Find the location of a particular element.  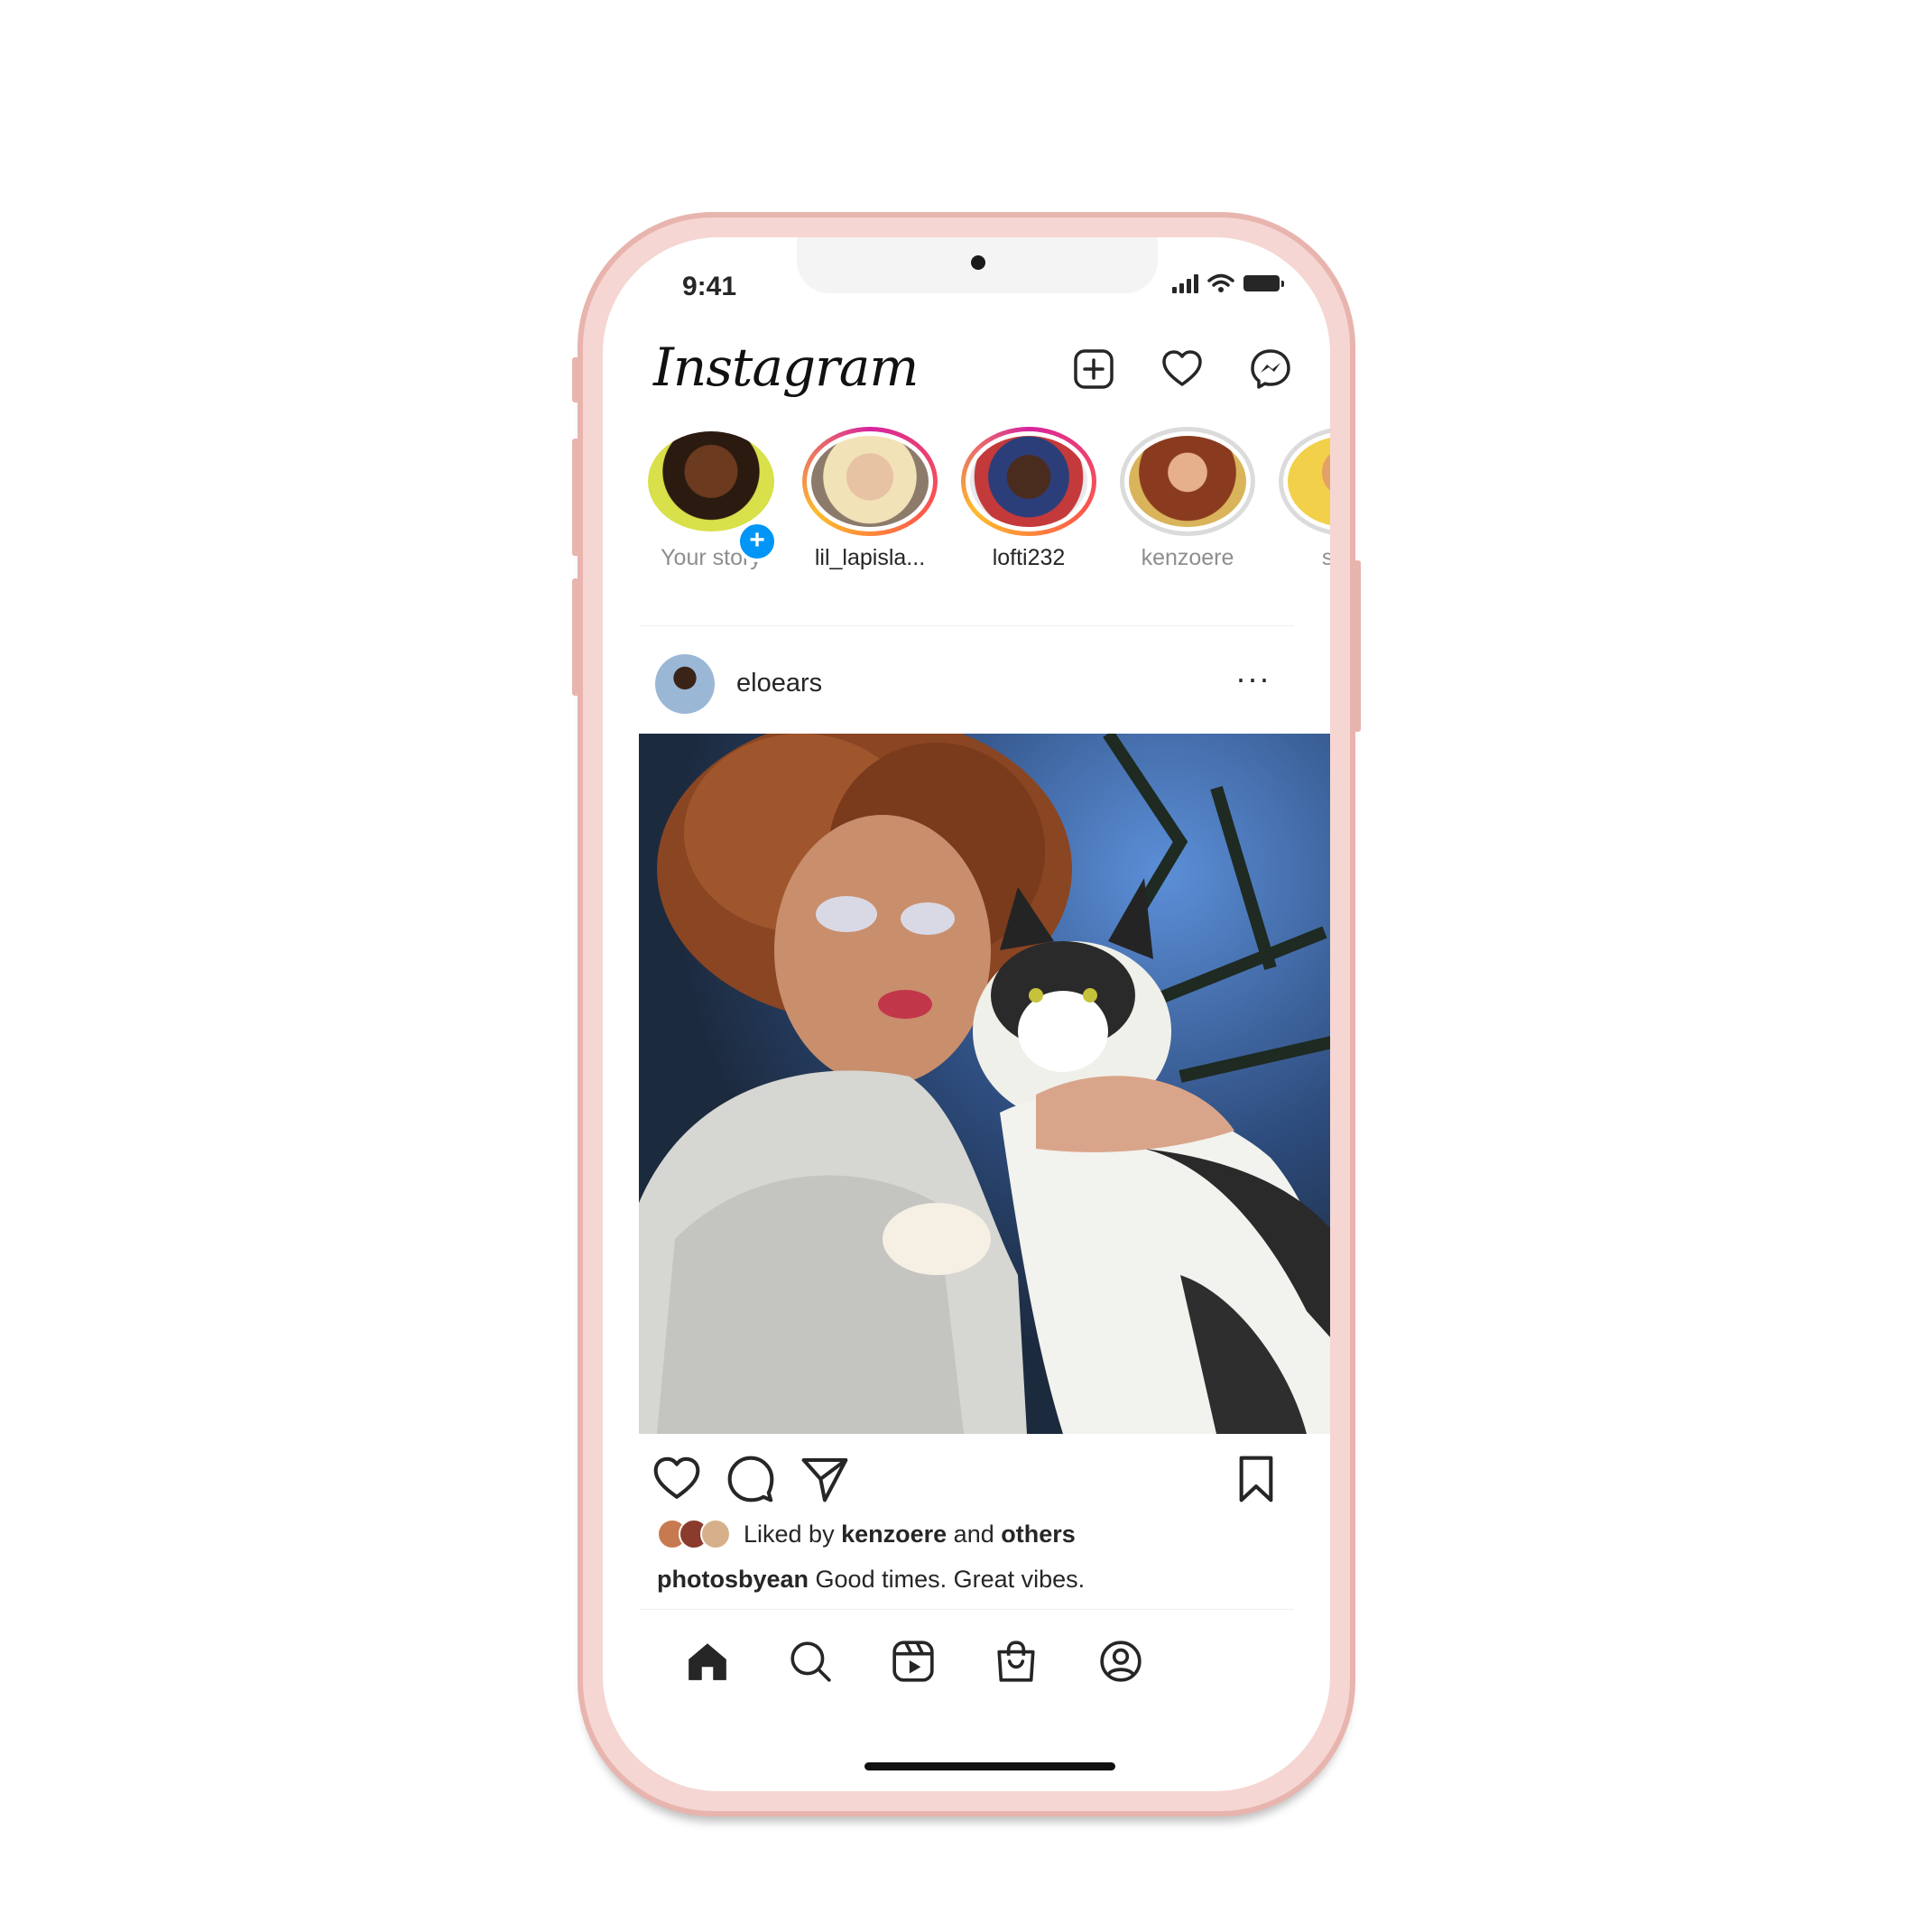

like-icon is located at coordinates (677, 1479).